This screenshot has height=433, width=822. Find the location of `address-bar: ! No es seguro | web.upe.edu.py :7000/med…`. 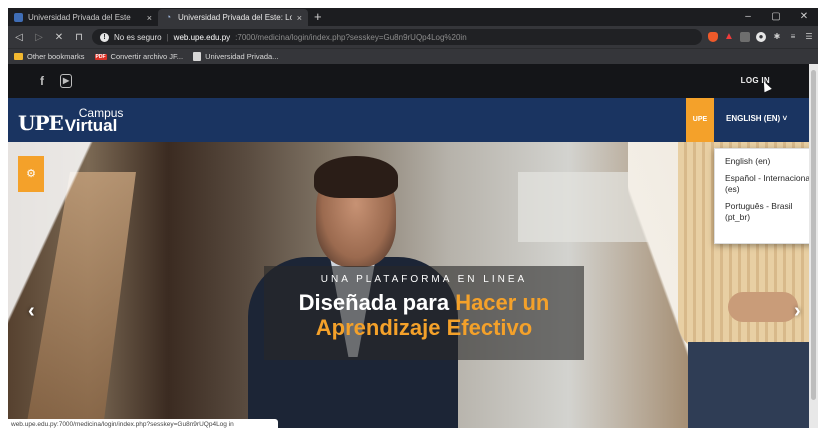

address-bar: ! No es seguro | web.upe.edu.py :7000/med… is located at coordinates (397, 37).